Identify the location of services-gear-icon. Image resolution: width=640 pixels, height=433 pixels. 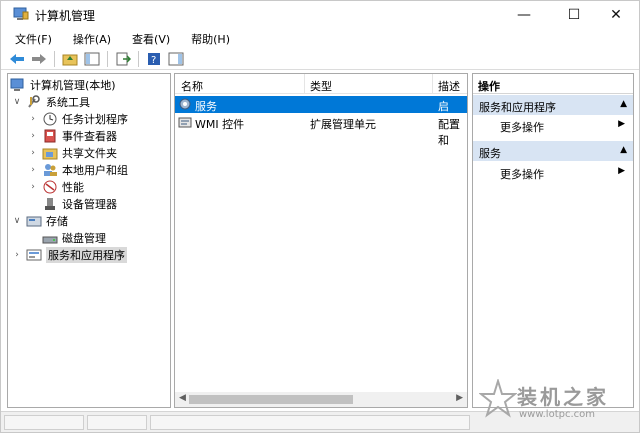
(185, 104).